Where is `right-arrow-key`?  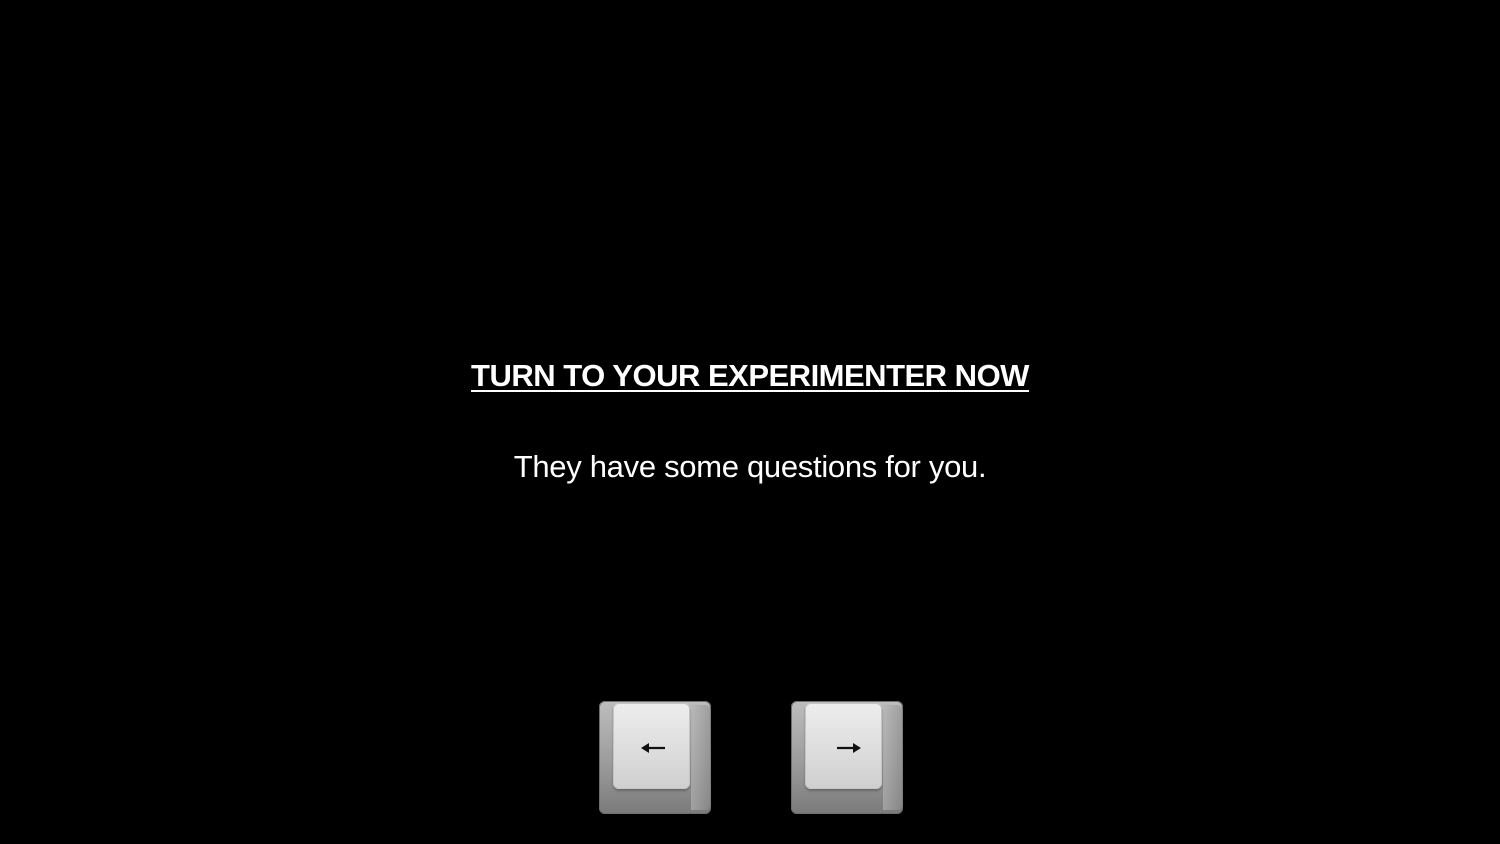
right-arrow-key is located at coordinates (847, 757).